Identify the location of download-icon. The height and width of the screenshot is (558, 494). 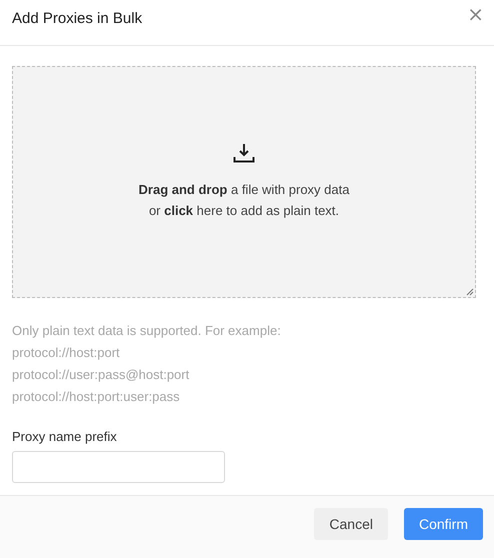
(244, 153).